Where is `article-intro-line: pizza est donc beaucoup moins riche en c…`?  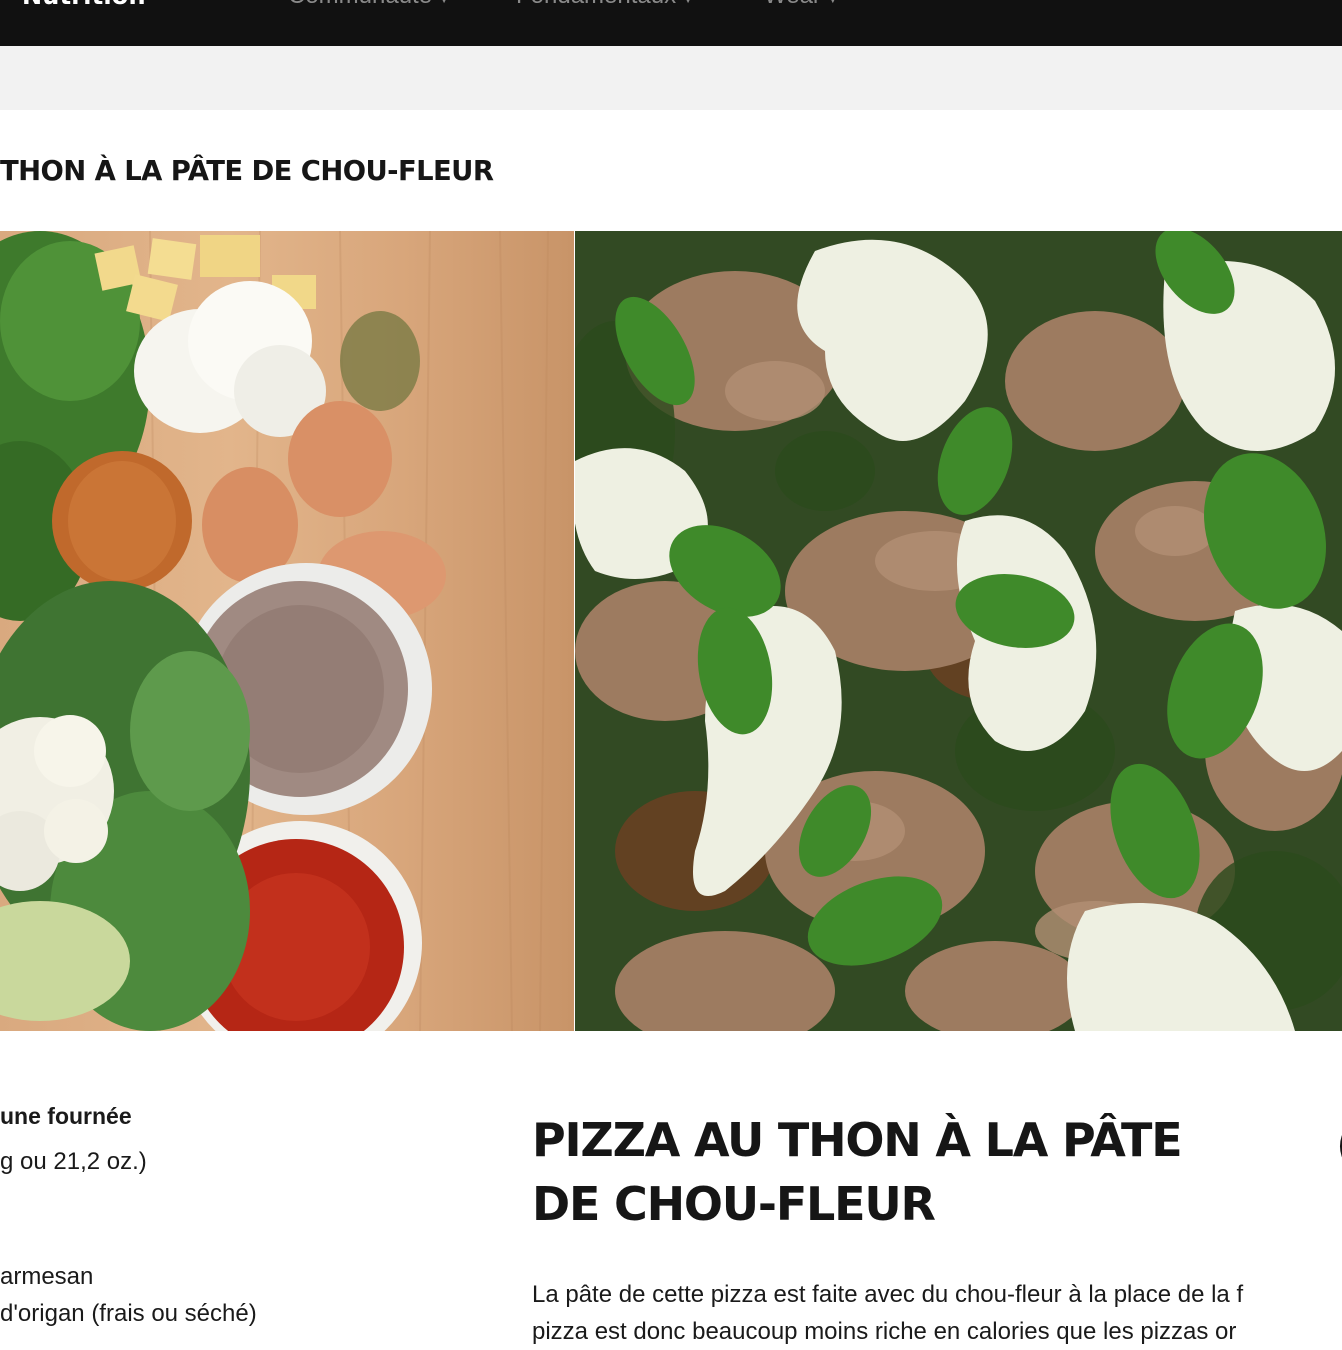
article-intro-line: pizza est donc beaucoup moins riche en c… is located at coordinates (884, 1331).